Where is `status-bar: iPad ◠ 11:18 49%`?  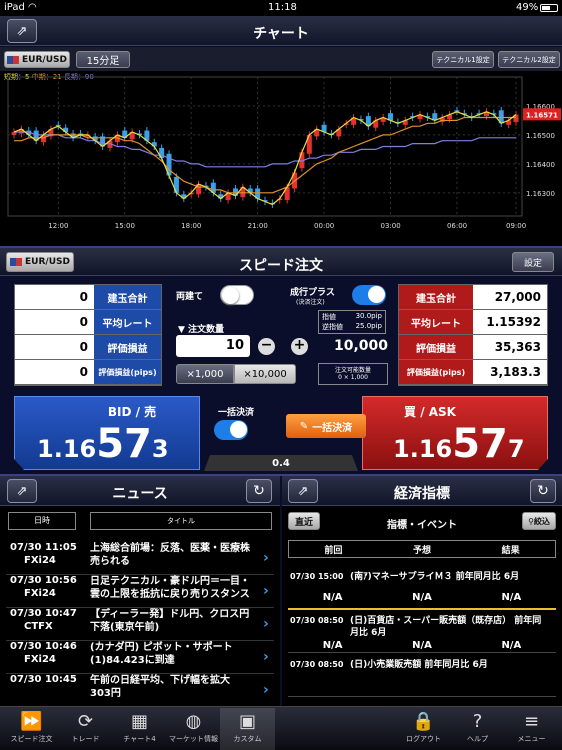 status-bar: iPad ◠ 11:18 49% is located at coordinates (281, 8).